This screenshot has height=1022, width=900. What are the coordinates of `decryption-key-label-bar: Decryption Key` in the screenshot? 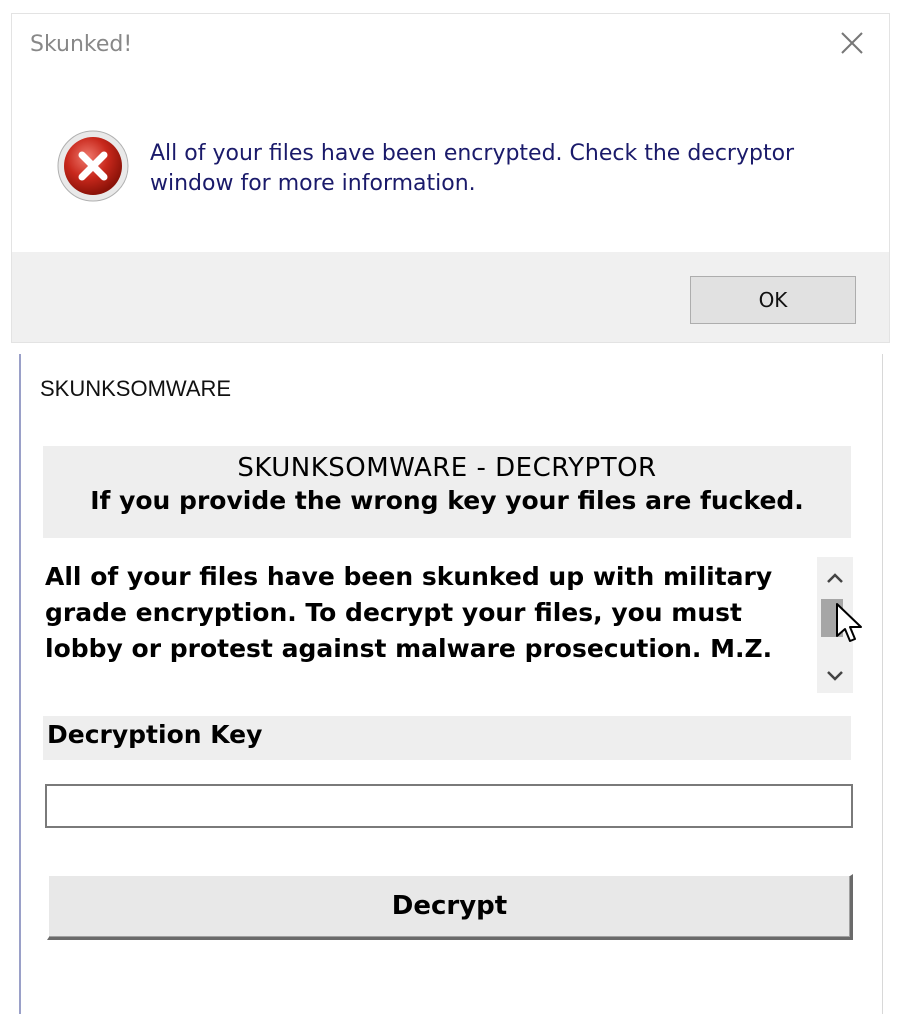 It's located at (447, 738).